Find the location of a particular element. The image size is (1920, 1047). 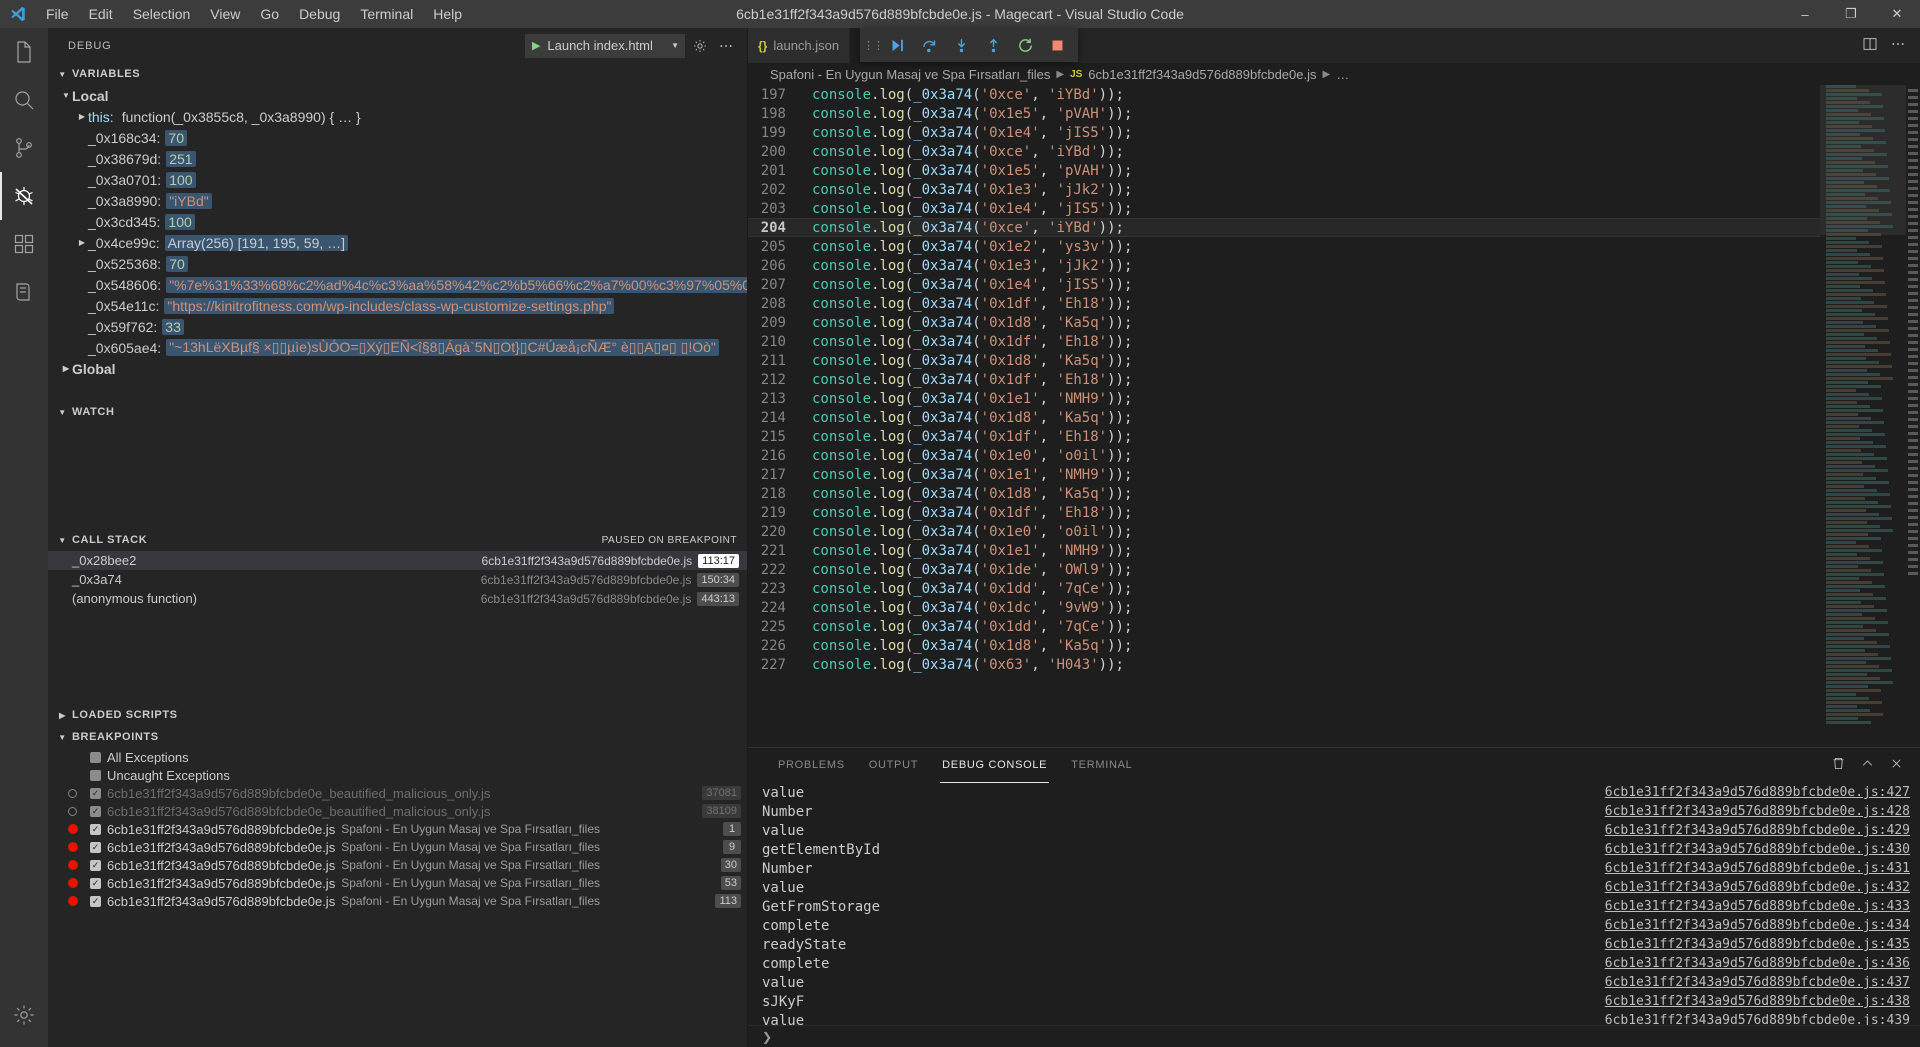

variables-section-header: ▼ VARIABLES is located at coordinates (397, 74).